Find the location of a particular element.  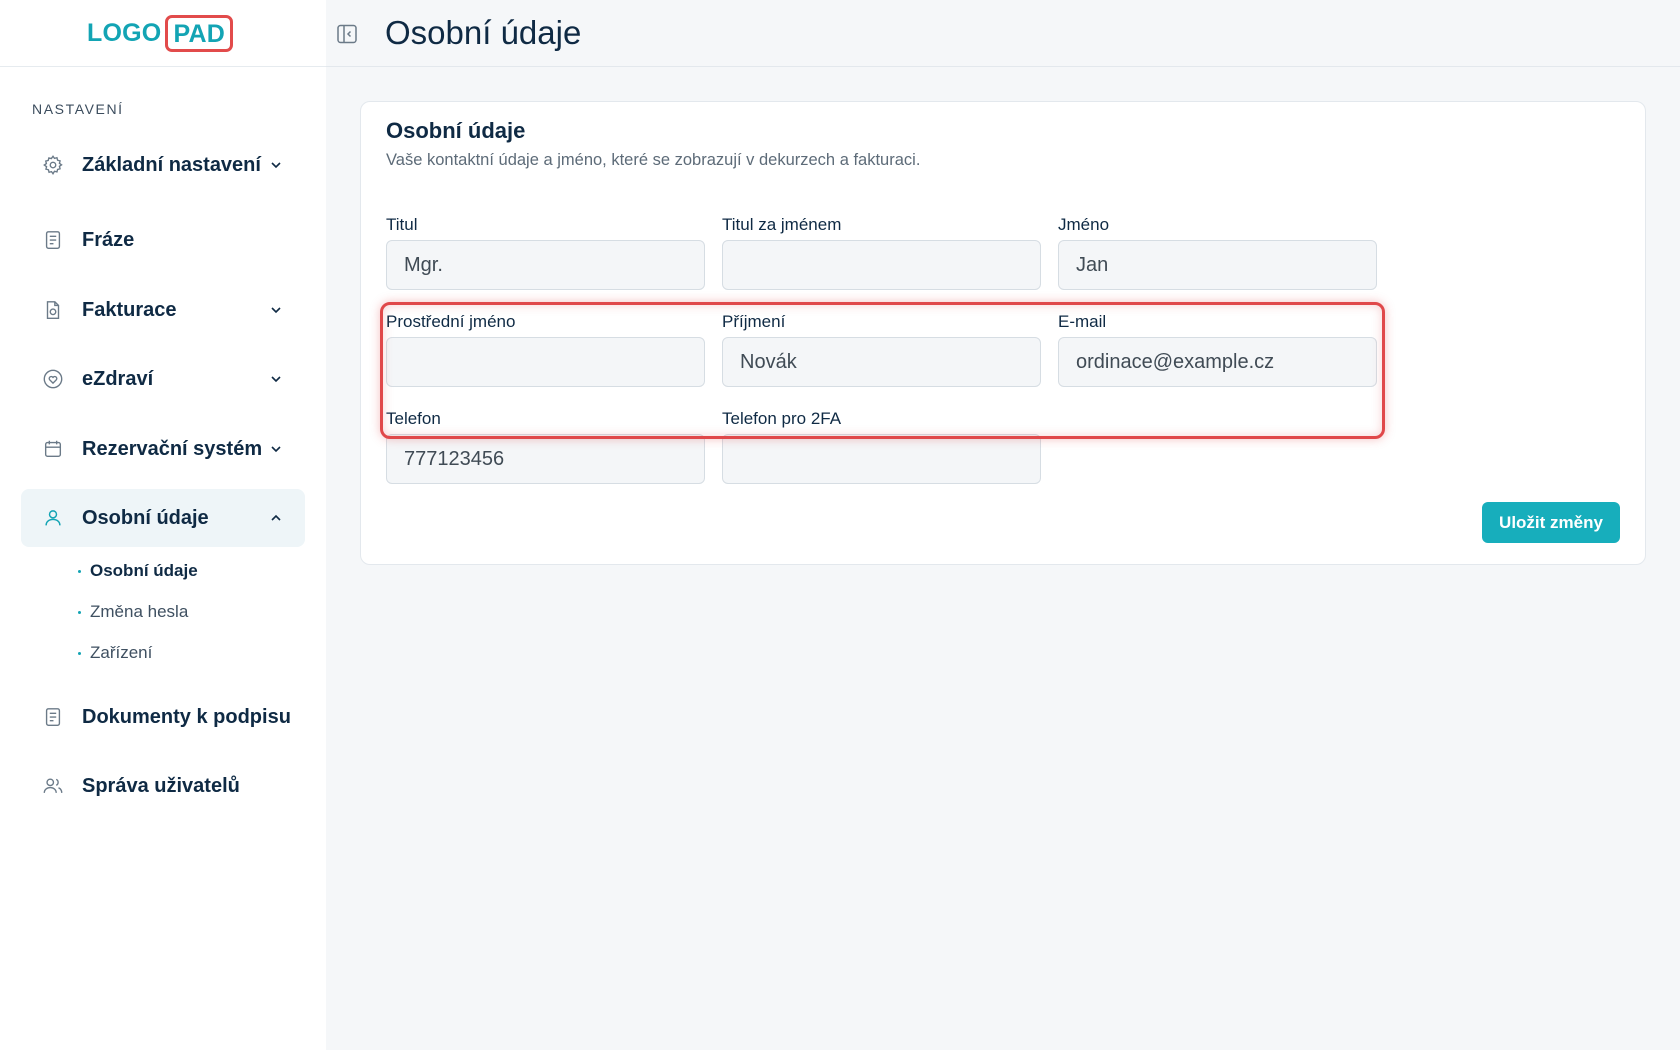

sidebar-item-sprava-uzivatelu: Správa uživatelů is located at coordinates (163, 786).